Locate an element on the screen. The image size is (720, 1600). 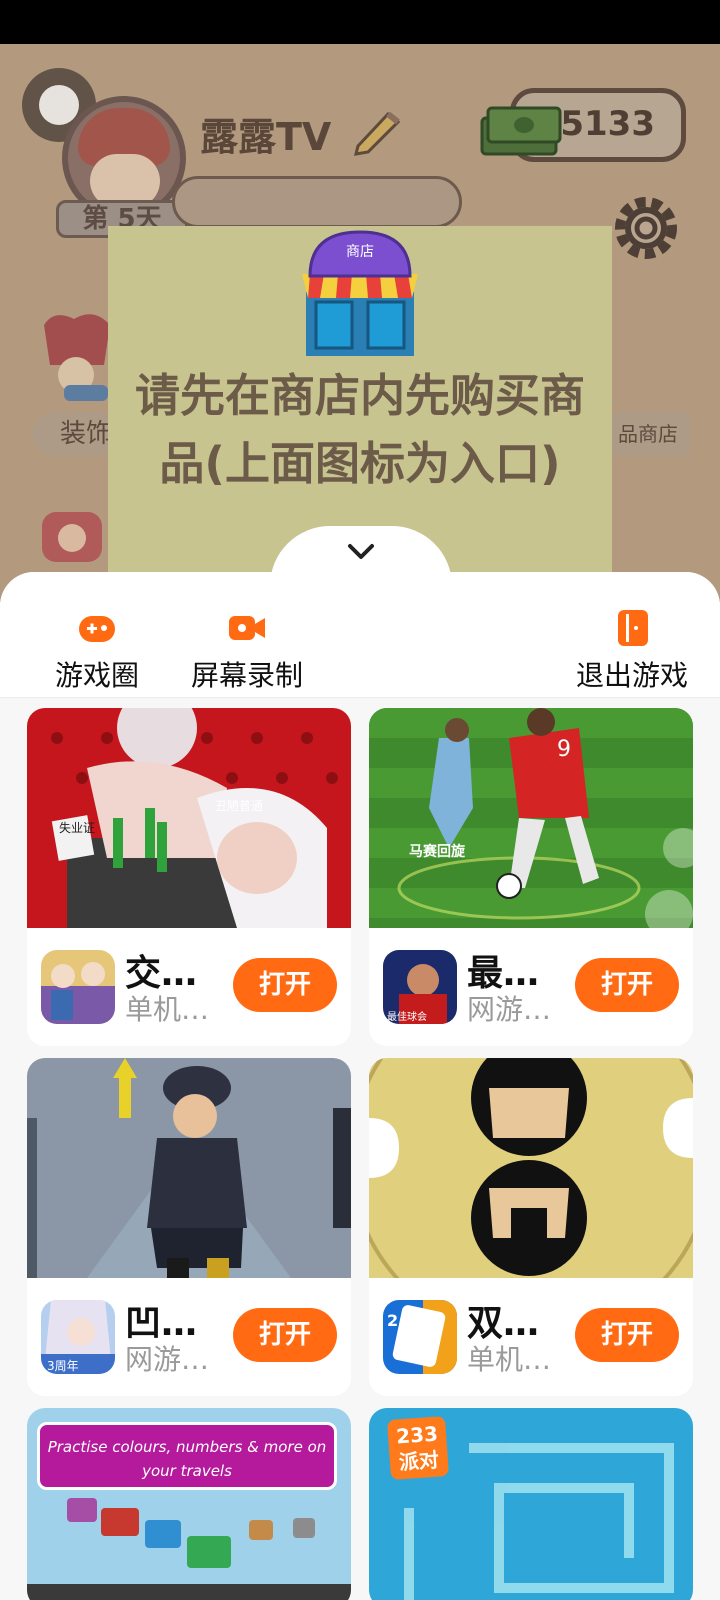
gamepad-icon is located at coordinates (97, 629).